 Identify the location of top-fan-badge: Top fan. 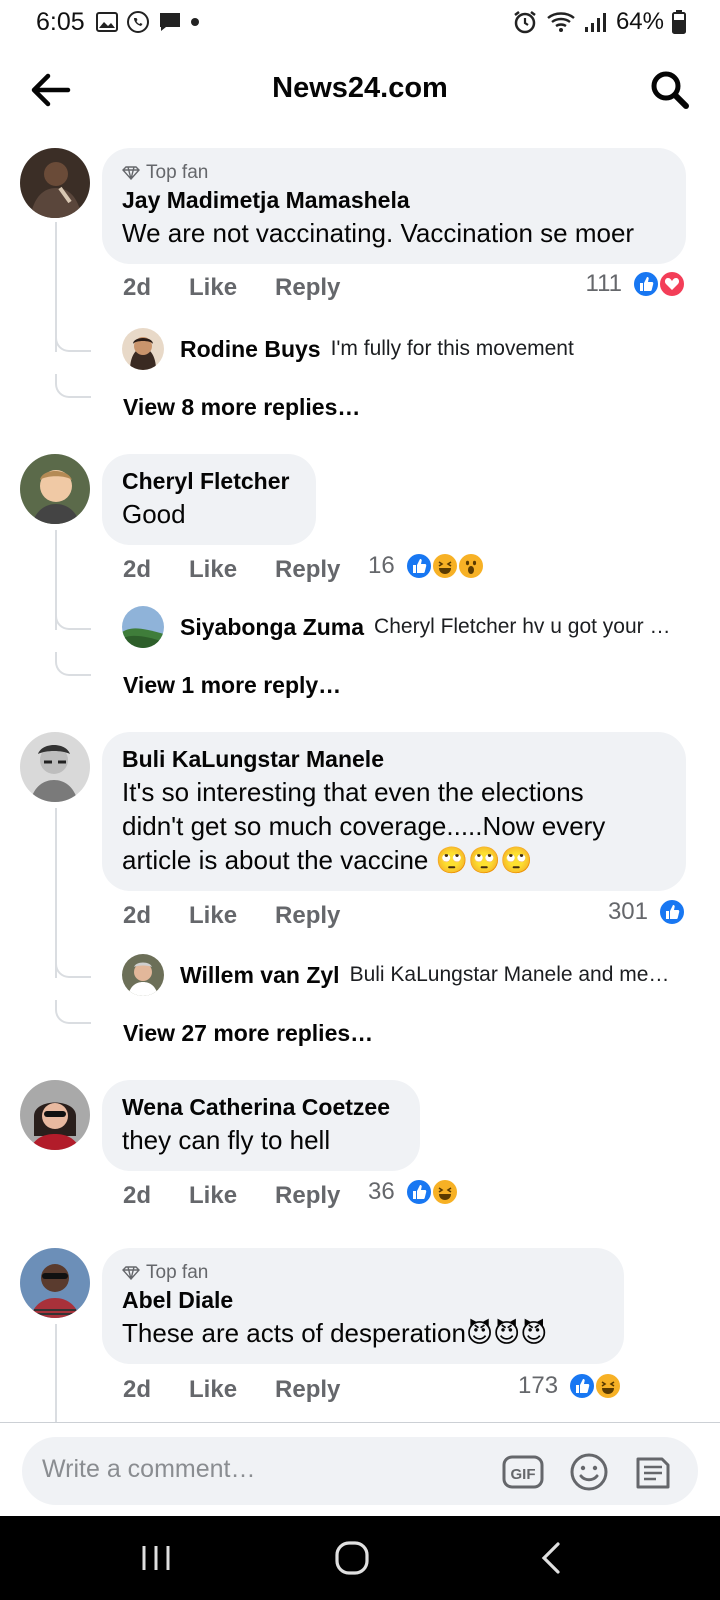
(363, 1273).